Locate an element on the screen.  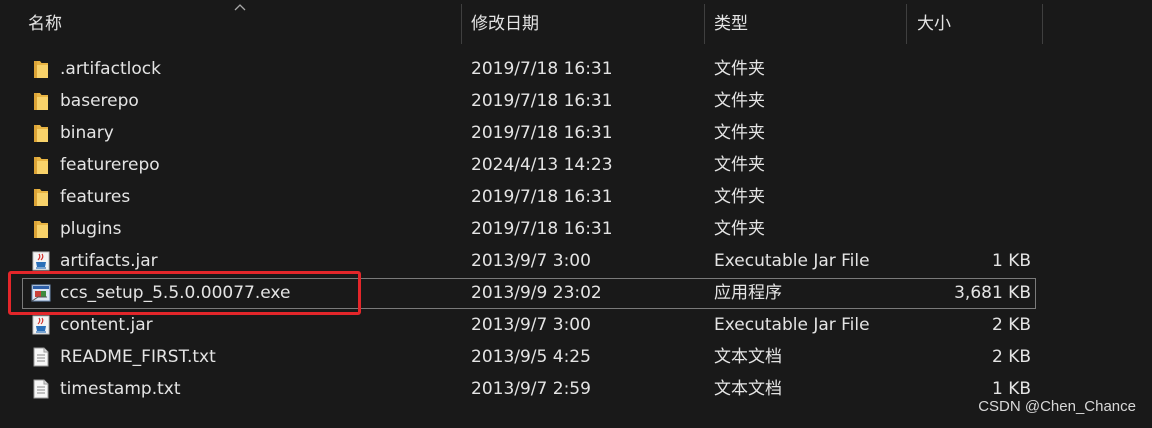
file-name: baserepo is located at coordinates (99, 101).